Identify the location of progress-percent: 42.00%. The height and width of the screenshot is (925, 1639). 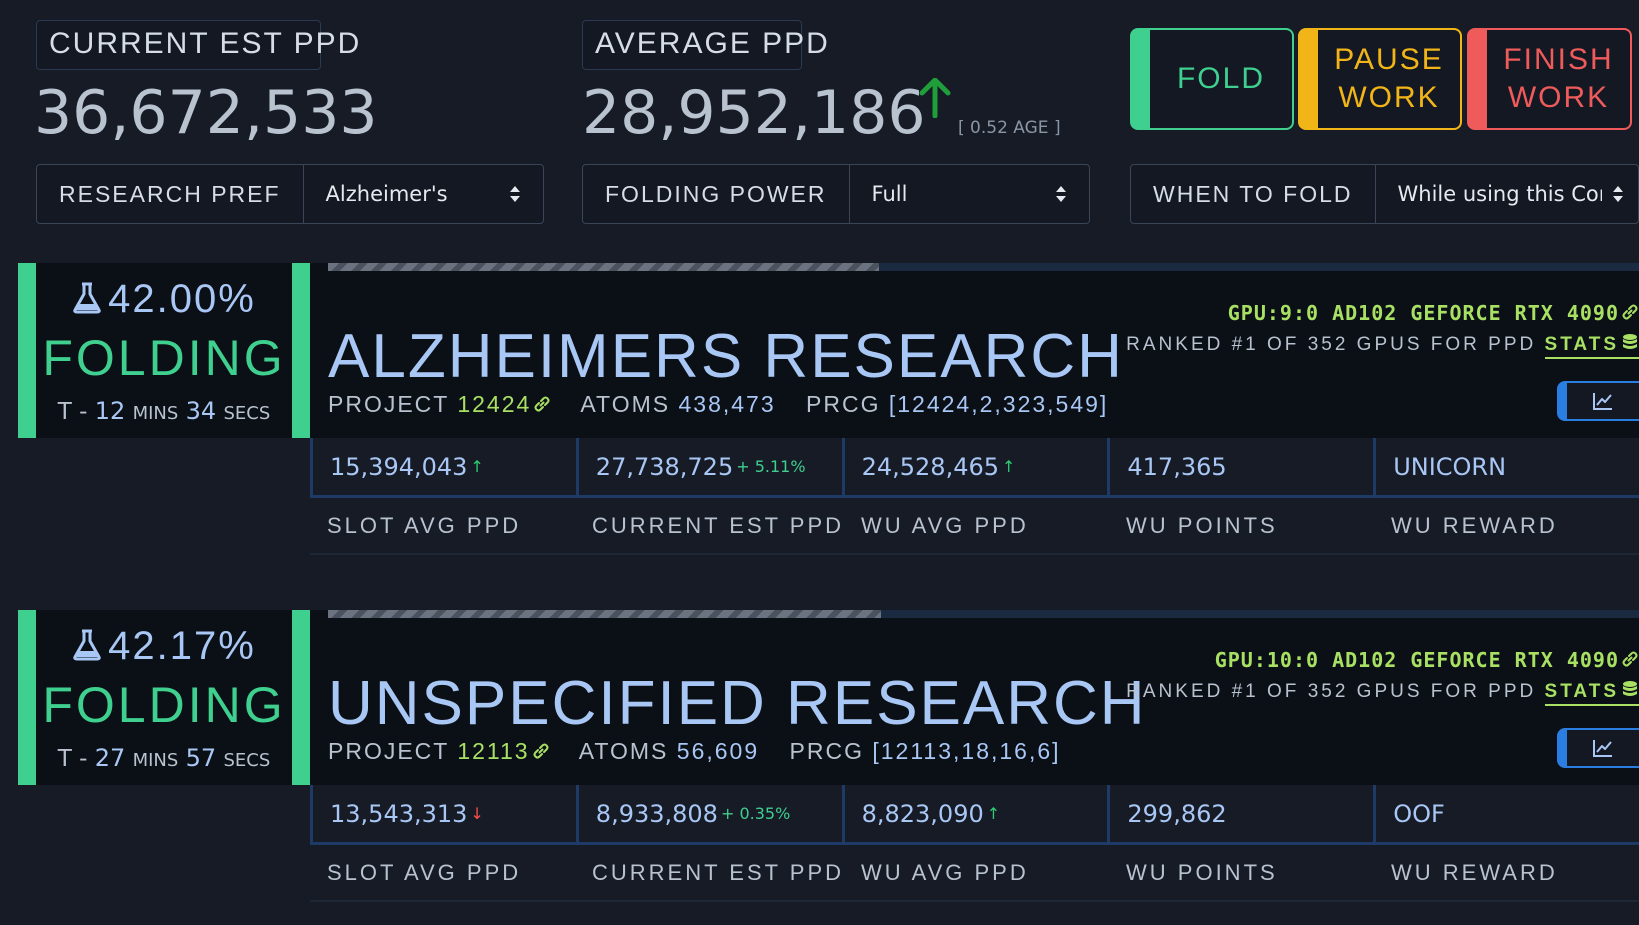
(164, 299).